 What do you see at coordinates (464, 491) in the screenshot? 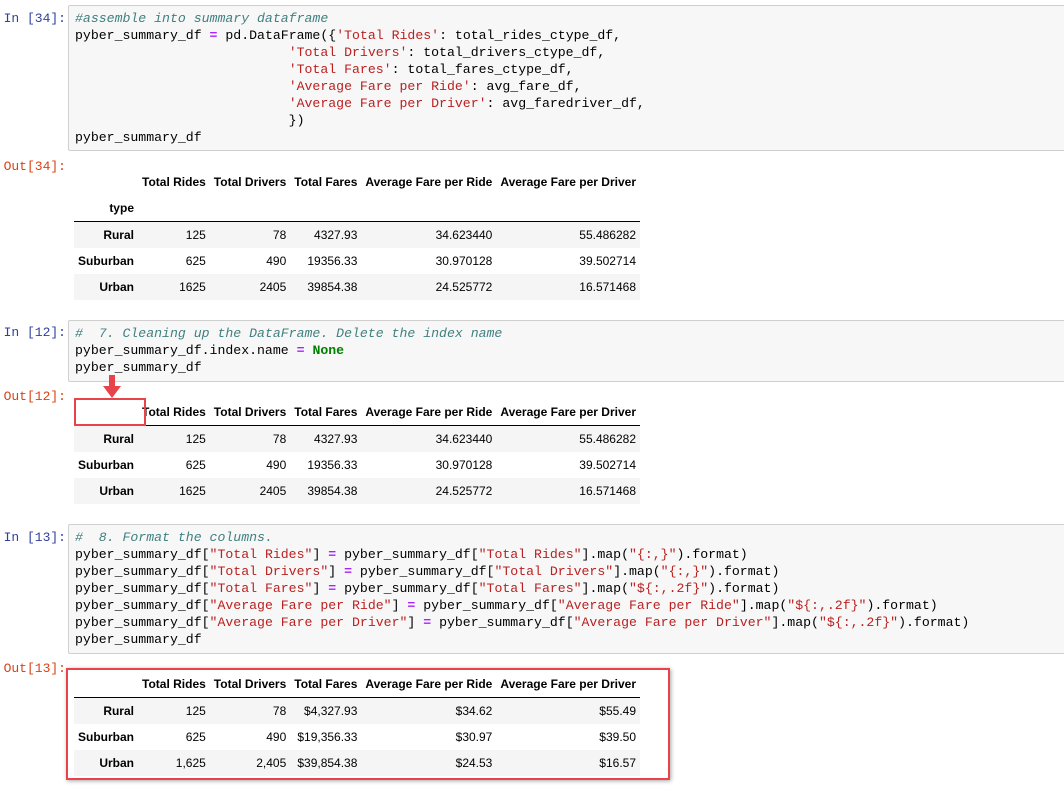
I see `table-cell: 24.525772` at bounding box center [464, 491].